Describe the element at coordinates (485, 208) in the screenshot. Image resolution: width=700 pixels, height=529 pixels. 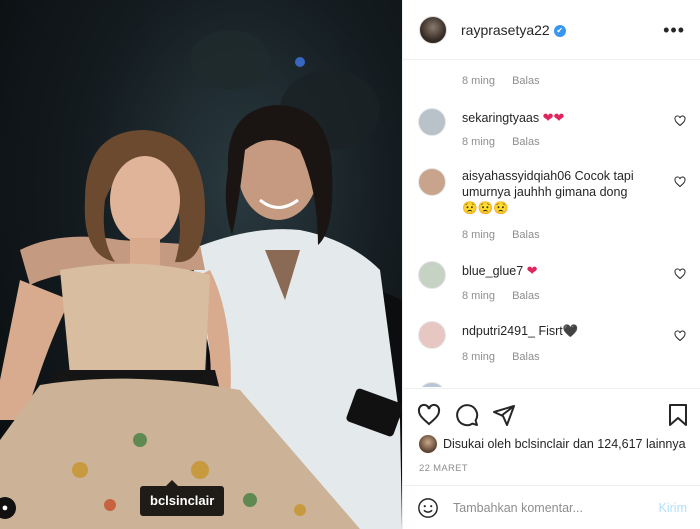
I see `comment-emoji: 😟😟😟` at that location.